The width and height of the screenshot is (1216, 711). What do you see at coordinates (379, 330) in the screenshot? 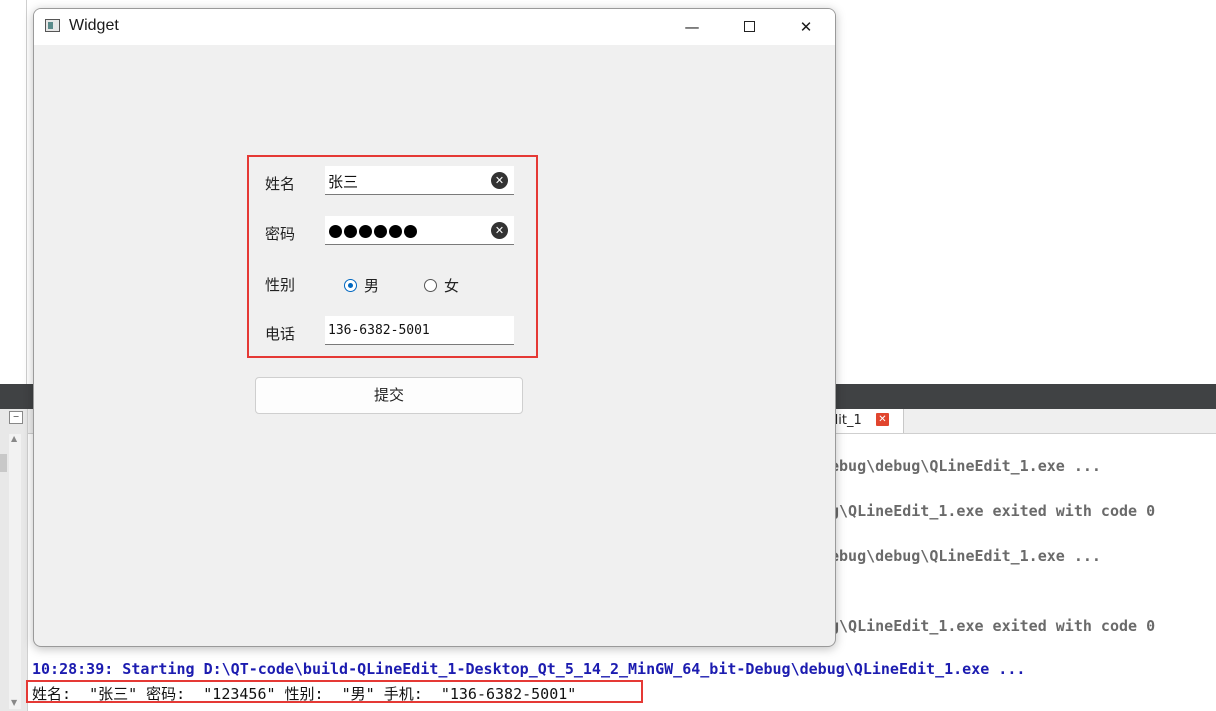
I see `phone-value: 136-6382-5001` at bounding box center [379, 330].